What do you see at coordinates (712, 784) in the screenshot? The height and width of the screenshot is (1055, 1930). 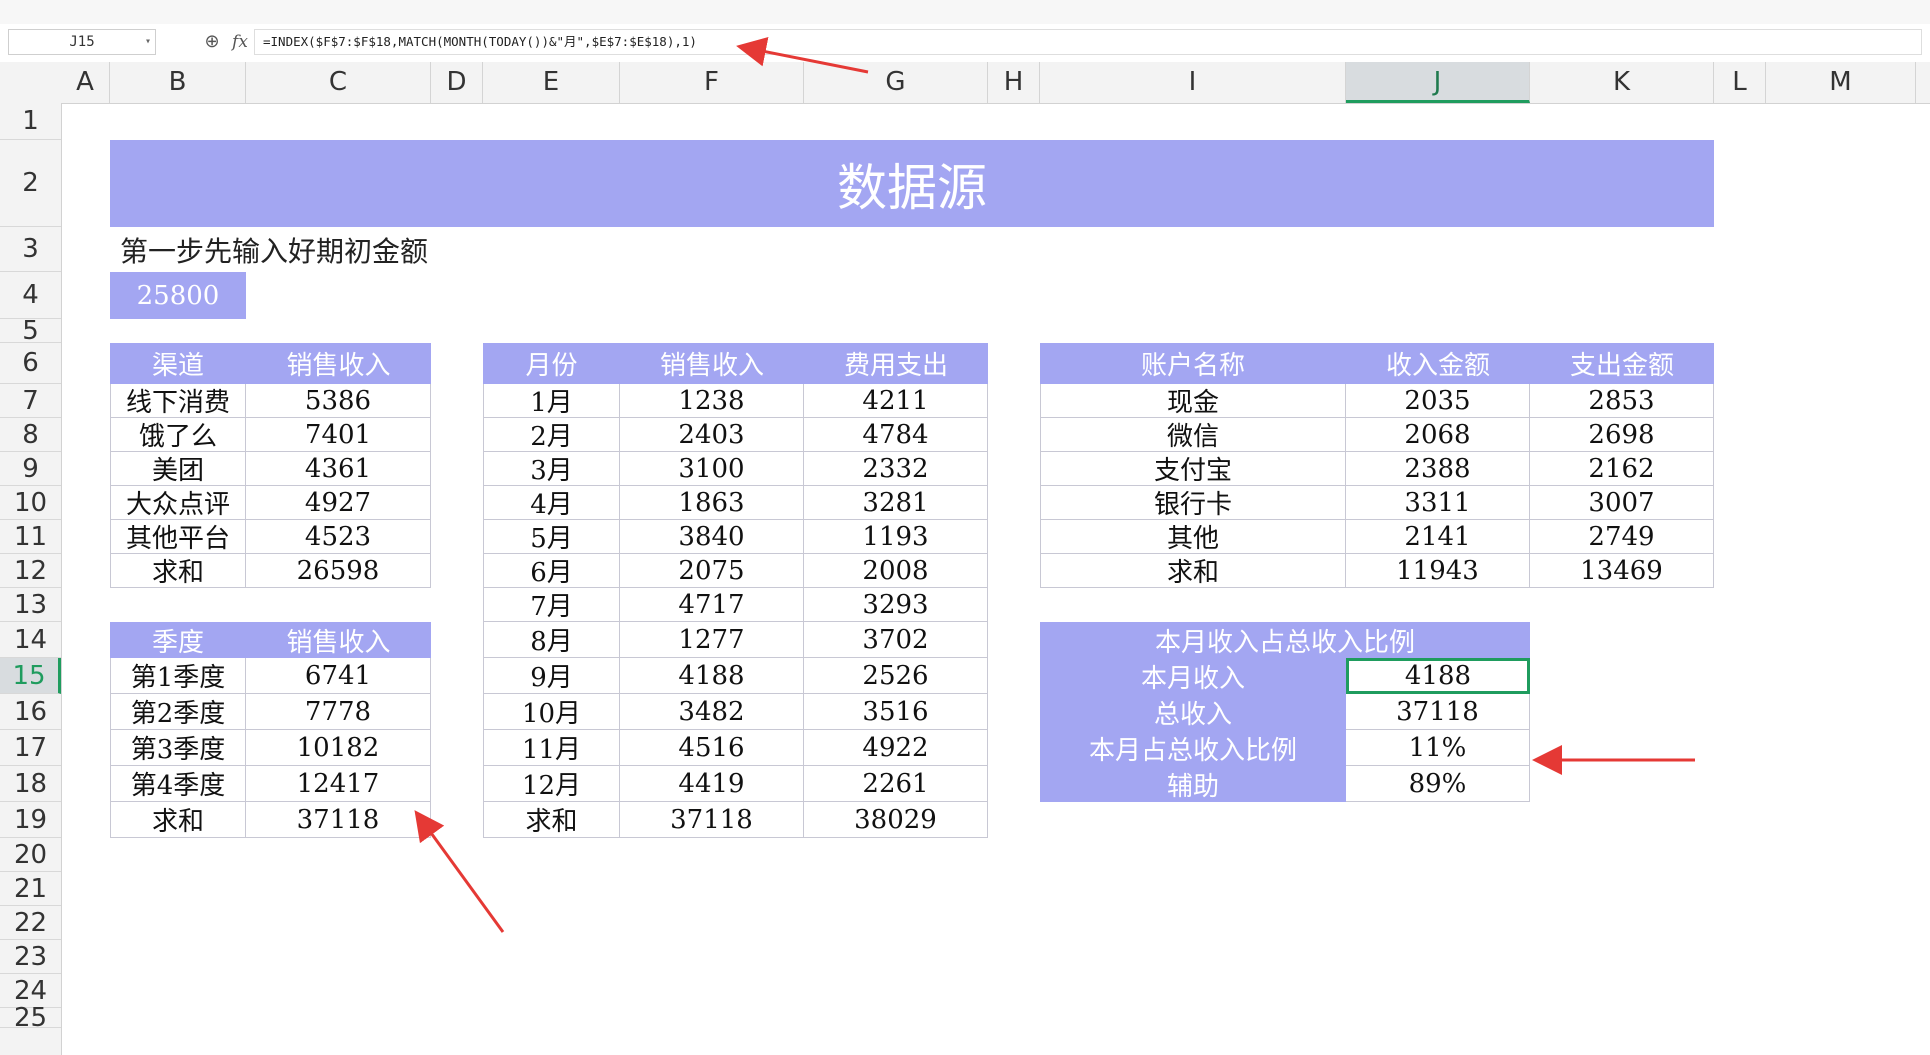 I see `month-data-cell: 4419` at bounding box center [712, 784].